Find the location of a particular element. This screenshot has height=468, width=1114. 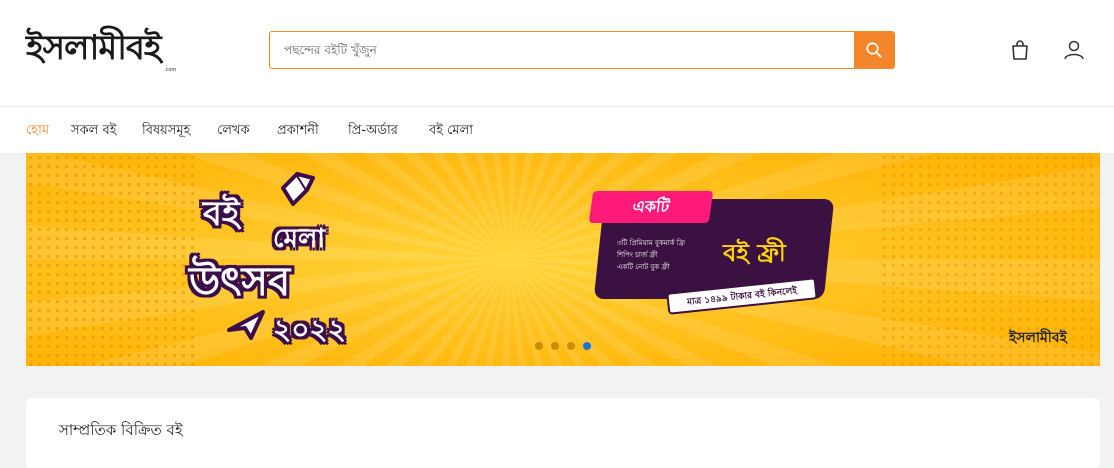

logo-domain: .com is located at coordinates (170, 70).